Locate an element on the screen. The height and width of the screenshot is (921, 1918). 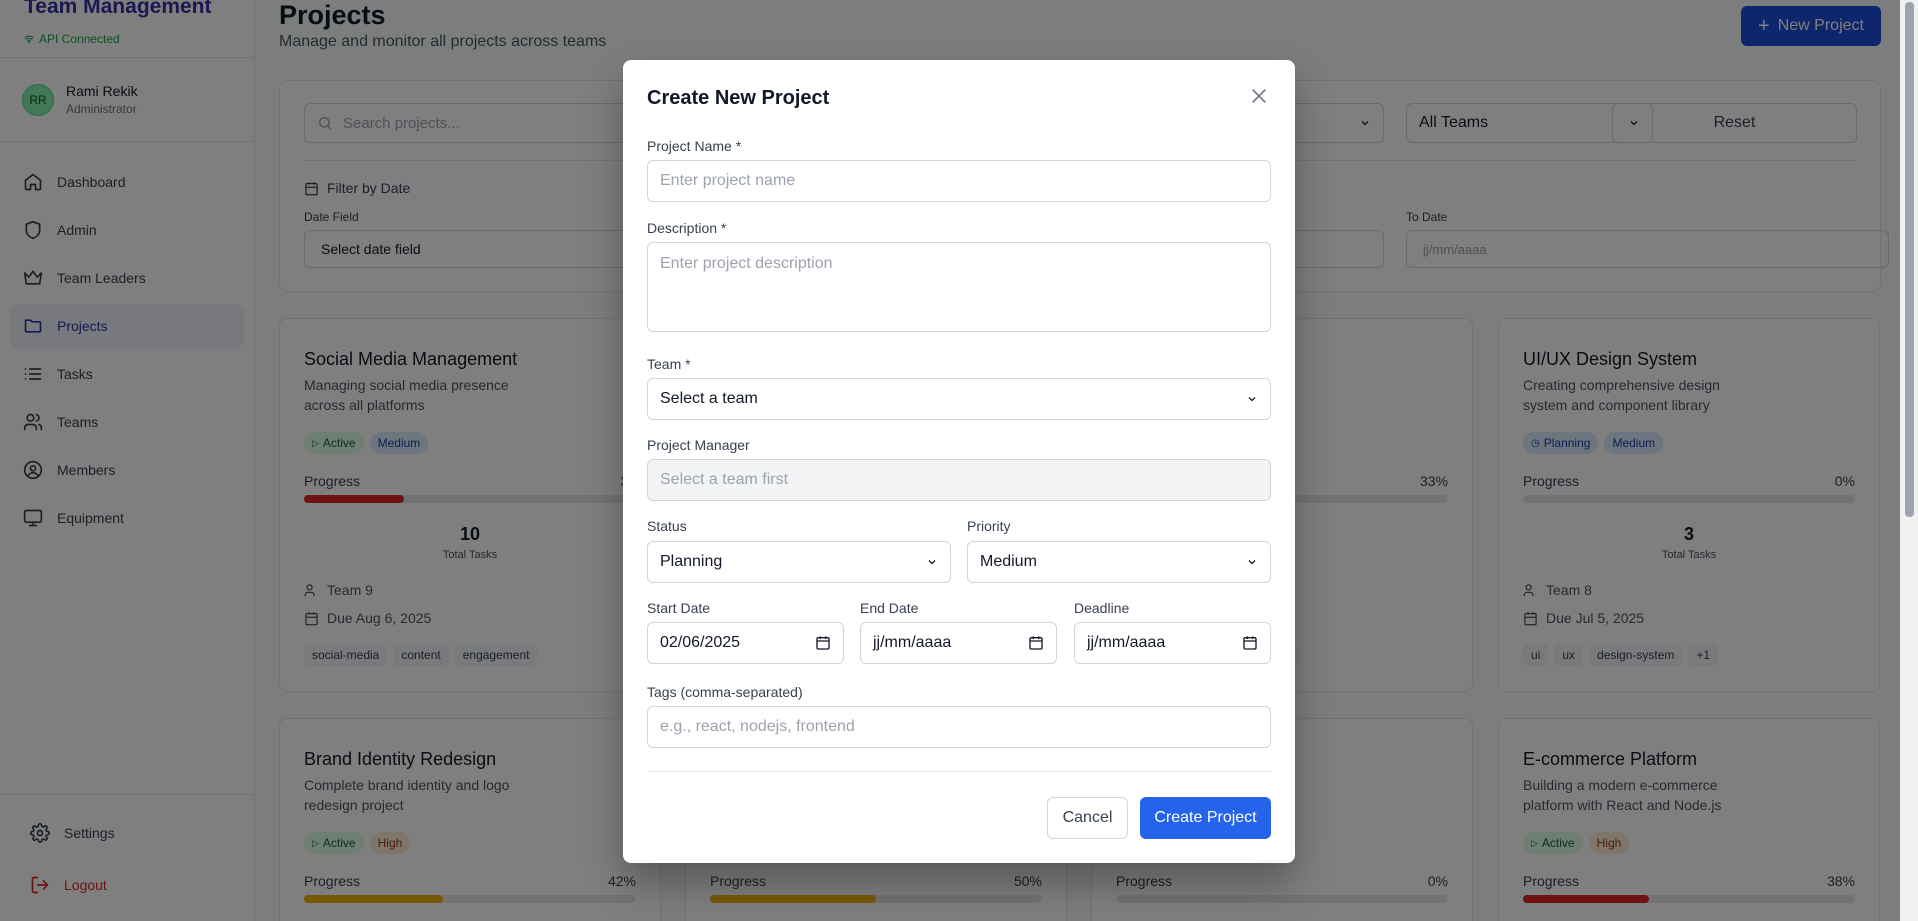
cancel-button: Cancel is located at coordinates (1087, 818).